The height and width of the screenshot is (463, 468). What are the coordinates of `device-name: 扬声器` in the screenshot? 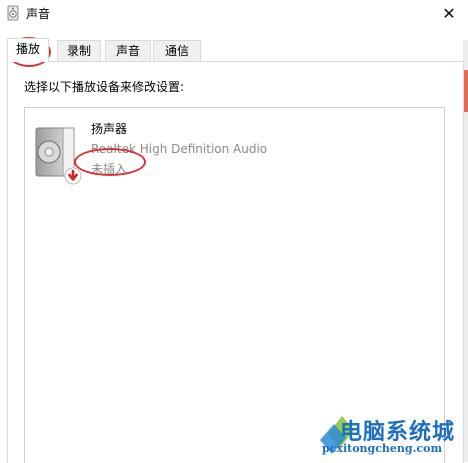 It's located at (109, 129).